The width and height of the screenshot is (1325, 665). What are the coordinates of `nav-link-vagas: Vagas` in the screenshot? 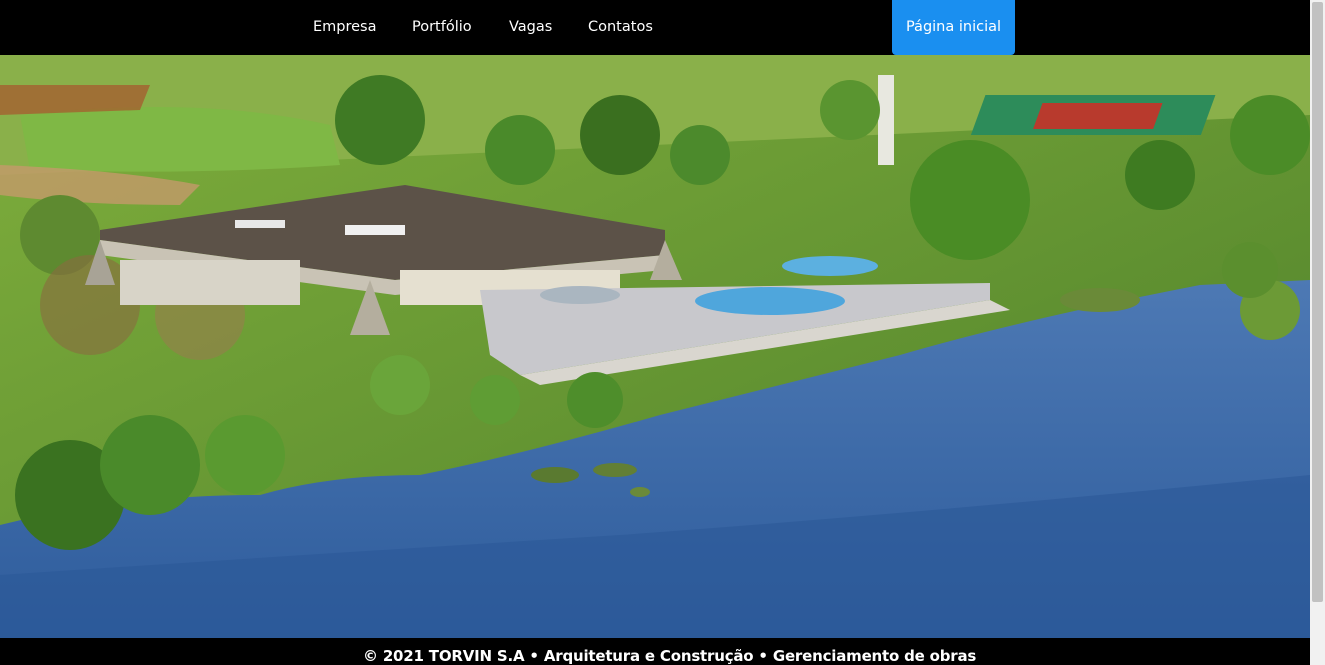 It's located at (530, 27).